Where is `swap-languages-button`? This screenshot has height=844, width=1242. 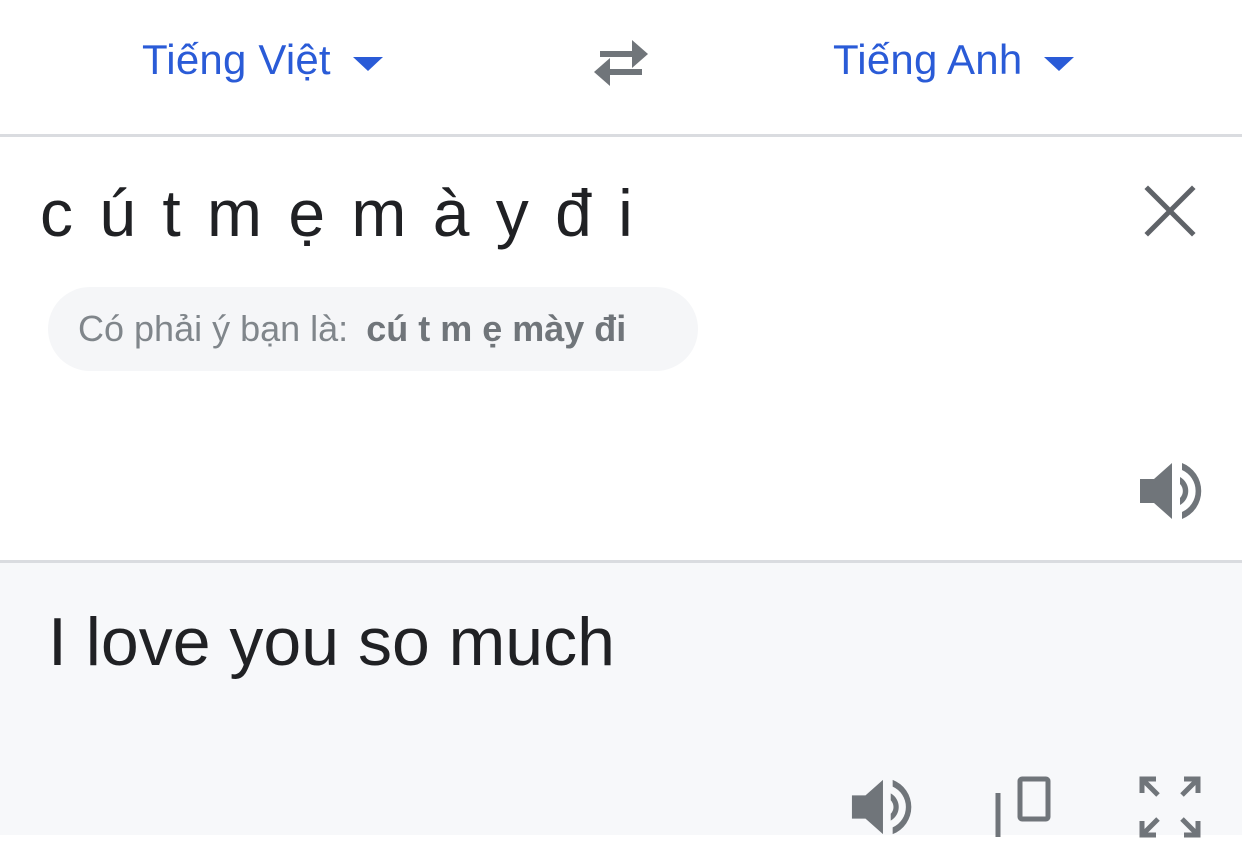 swap-languages-button is located at coordinates (621, 63).